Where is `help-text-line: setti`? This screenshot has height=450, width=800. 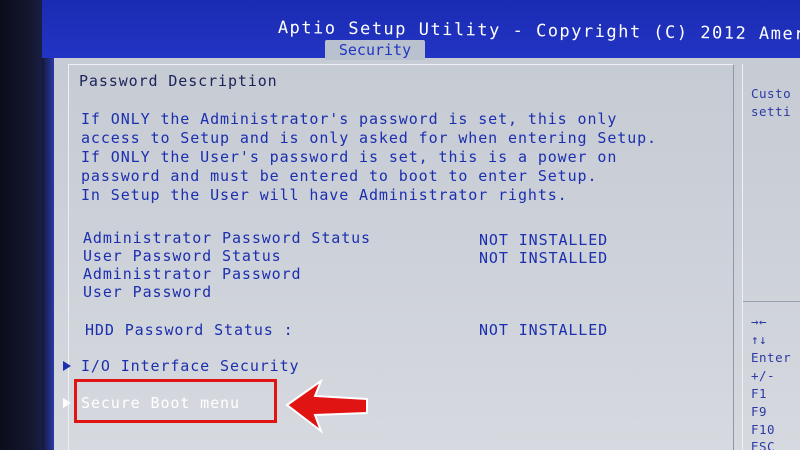 help-text-line: setti is located at coordinates (771, 111).